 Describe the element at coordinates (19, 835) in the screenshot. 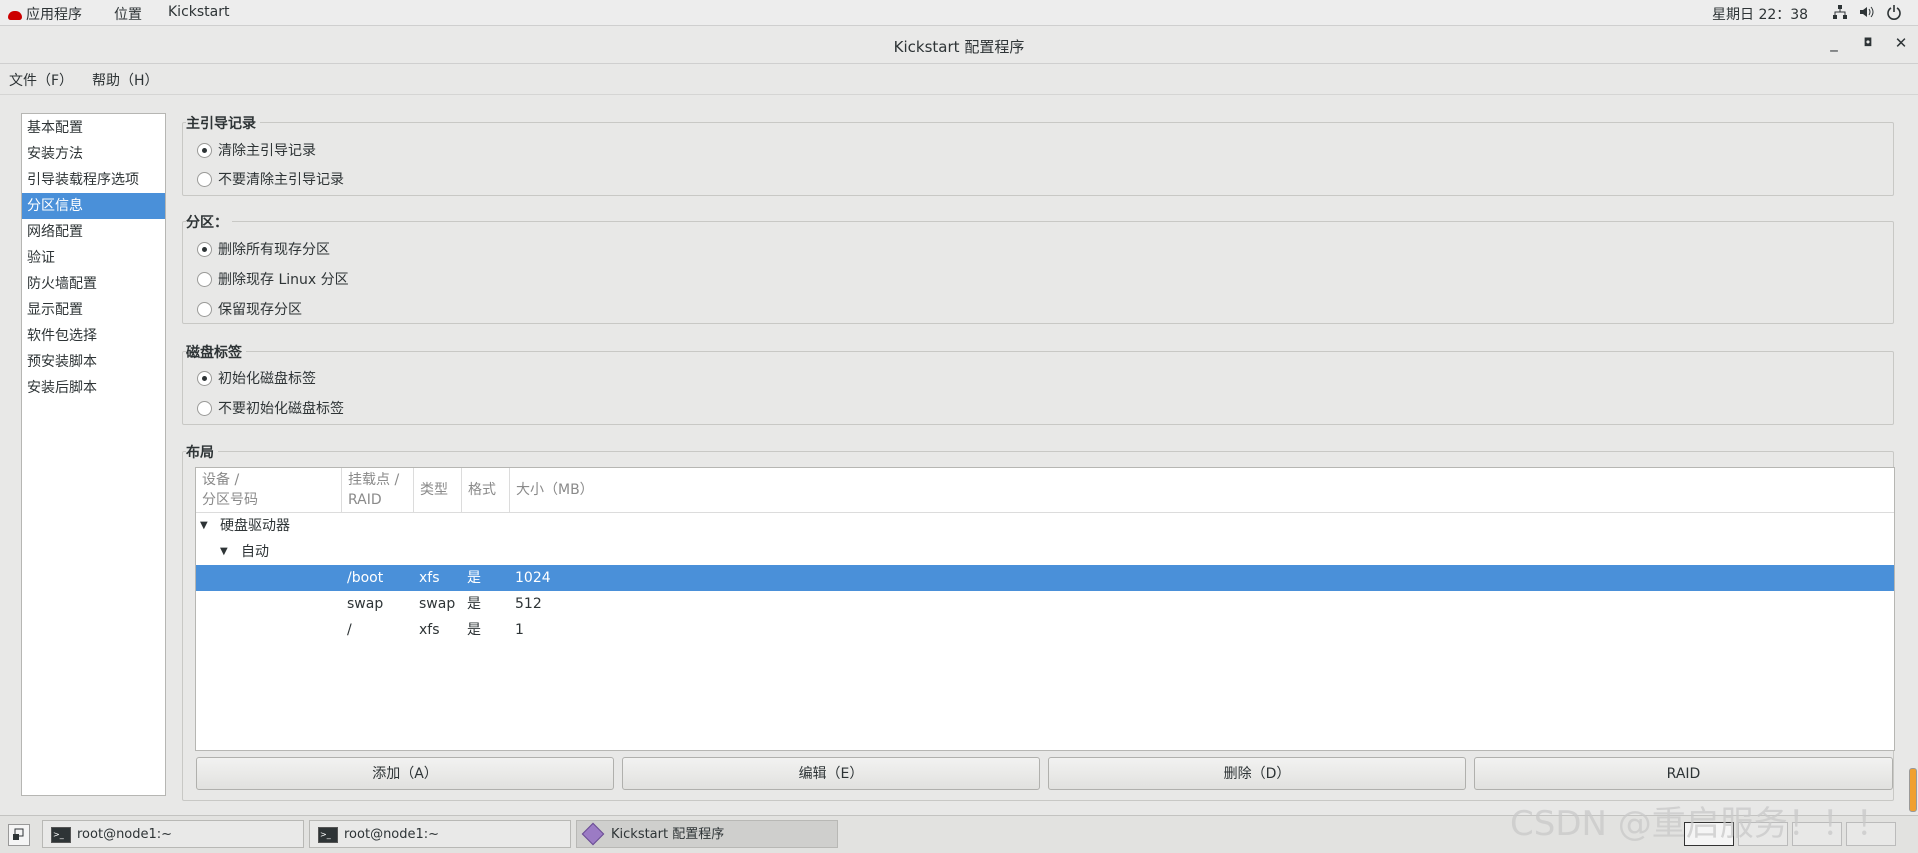

I see `show-desktop-icon` at that location.